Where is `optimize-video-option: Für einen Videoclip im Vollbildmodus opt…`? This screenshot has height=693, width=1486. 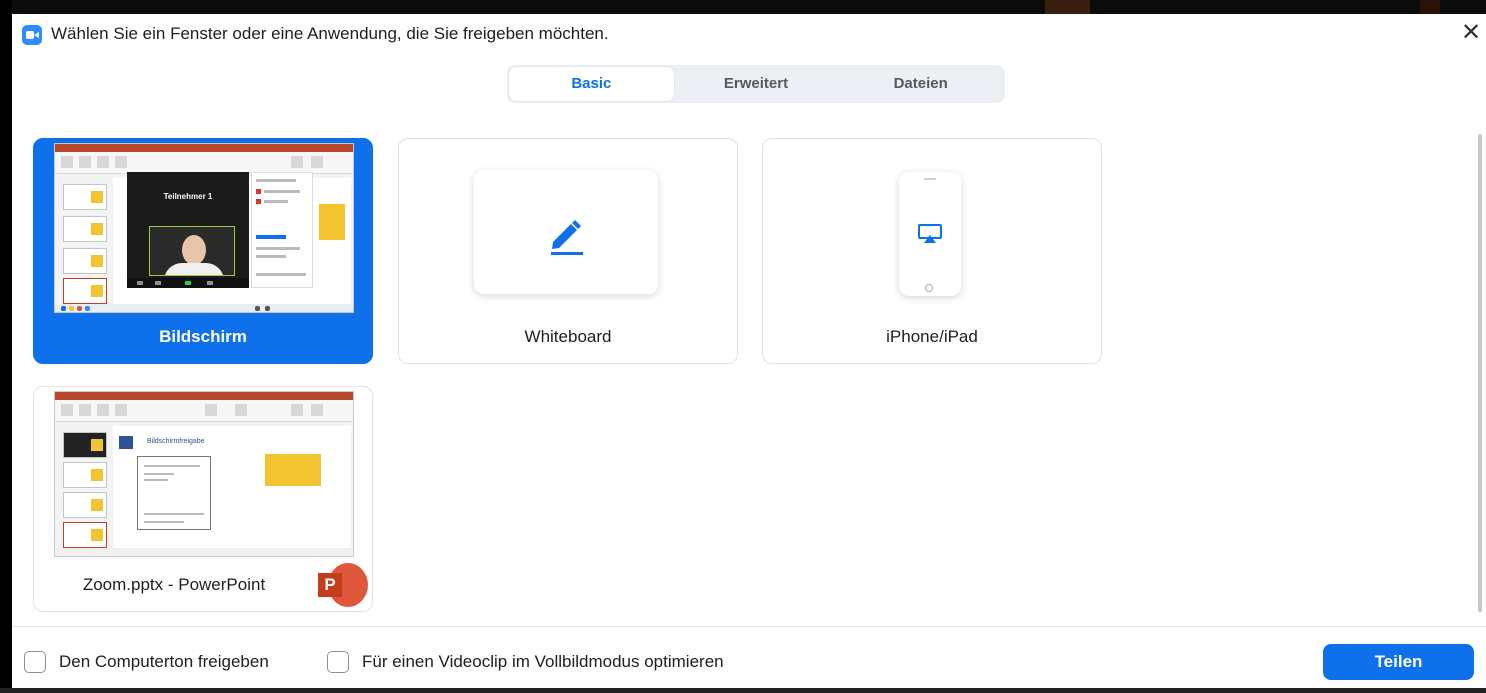 optimize-video-option: Für einen Videoclip im Vollbildmodus opt… is located at coordinates (525, 662).